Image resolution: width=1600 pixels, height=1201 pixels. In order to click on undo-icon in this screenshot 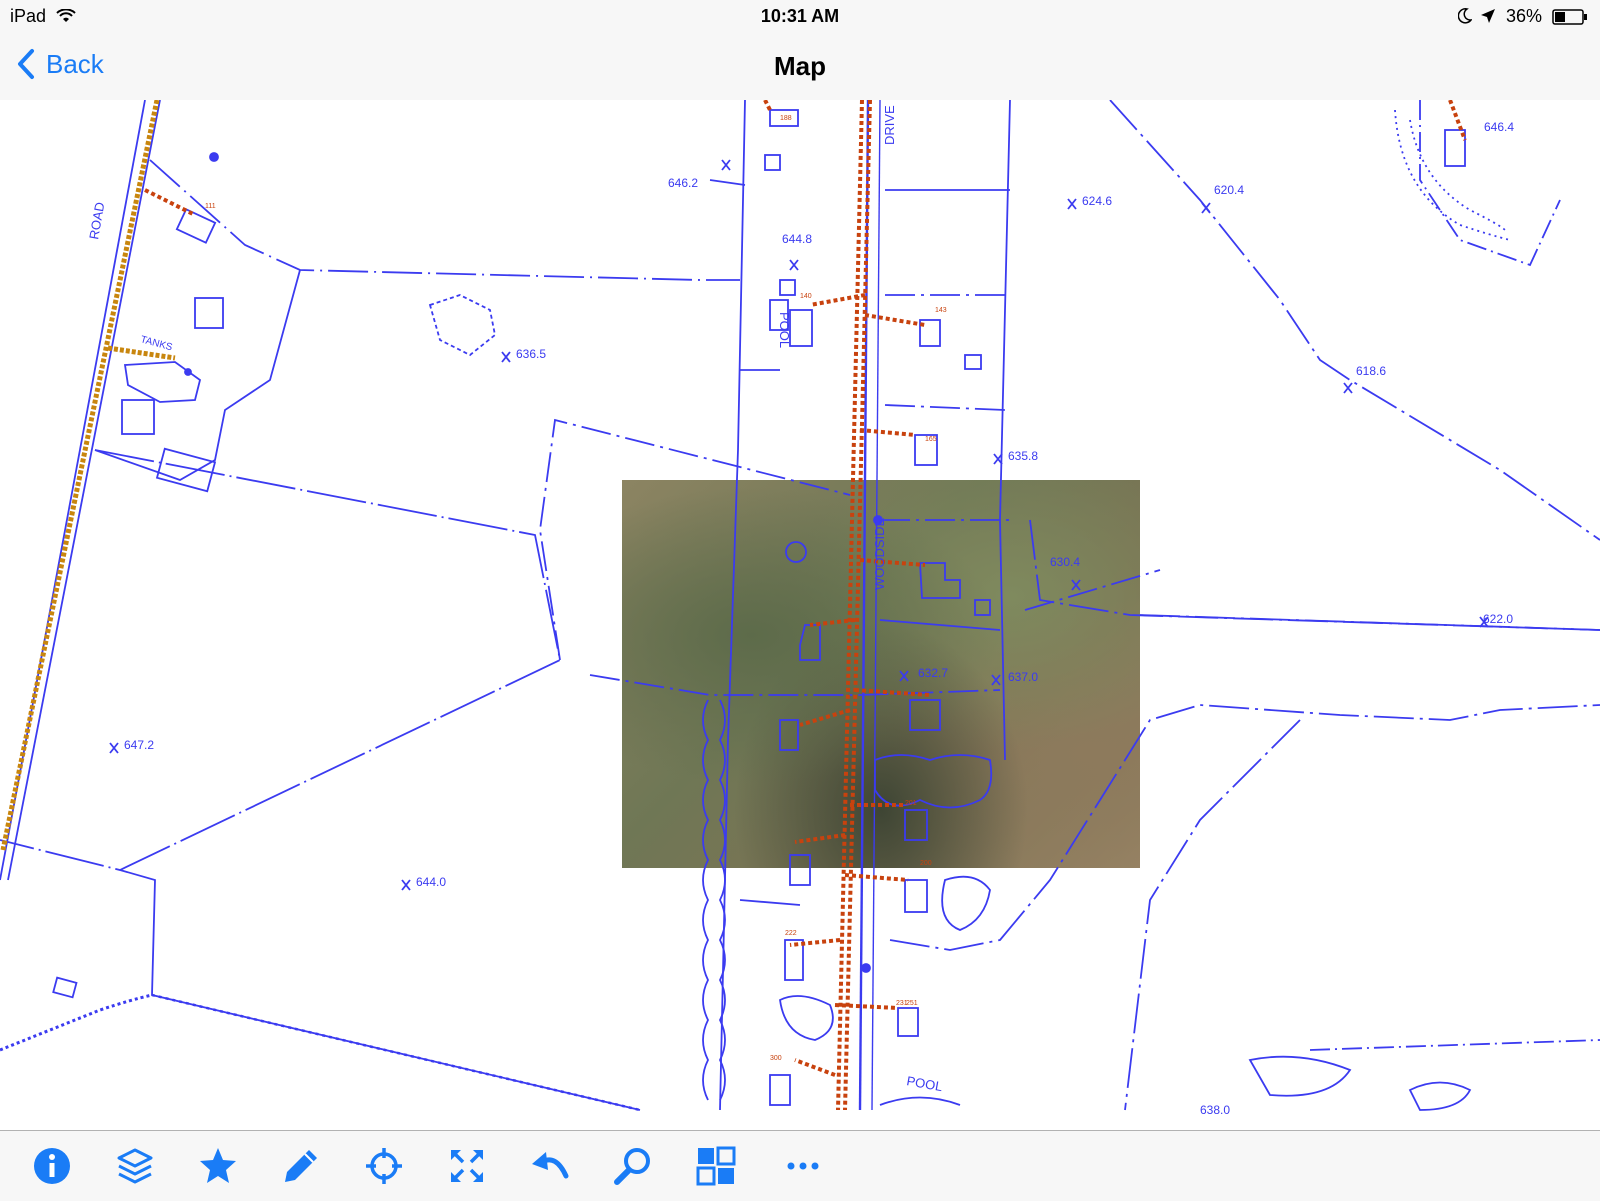, I will do `click(550, 1165)`.